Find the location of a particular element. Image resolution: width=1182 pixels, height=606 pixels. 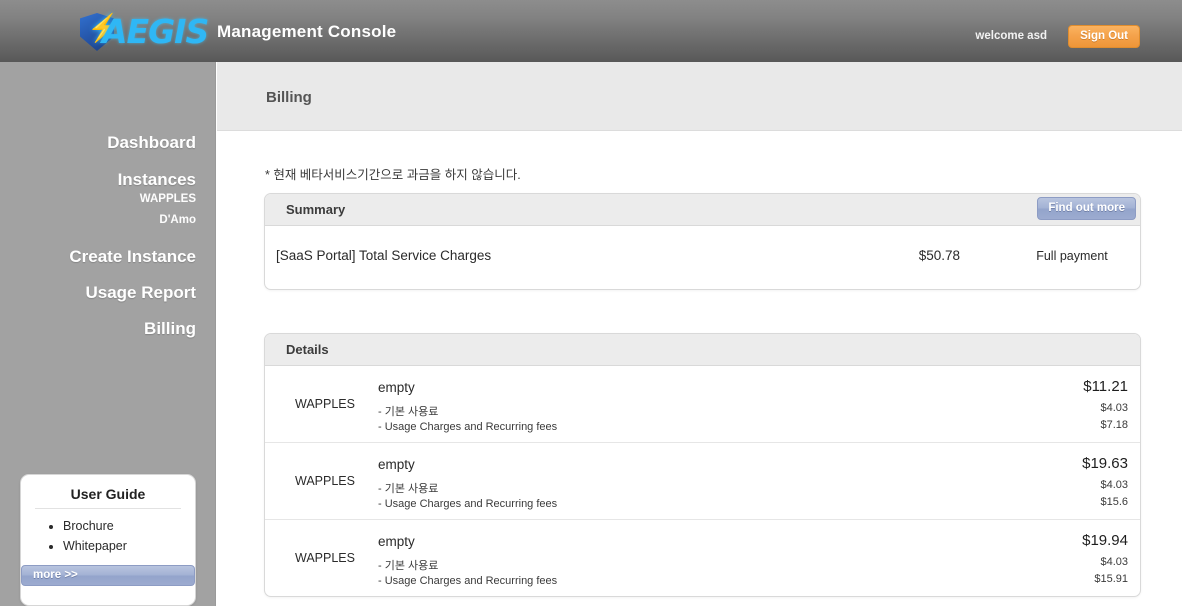

user-guide-box: User Guide Brochure Whitepaper more >> is located at coordinates (108, 540).